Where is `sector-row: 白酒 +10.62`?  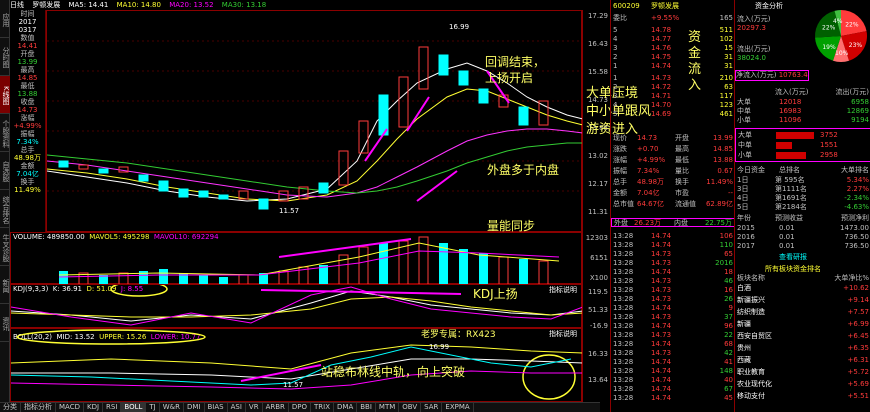
sector-row: 白酒 +10.62 is located at coordinates (802, 288).